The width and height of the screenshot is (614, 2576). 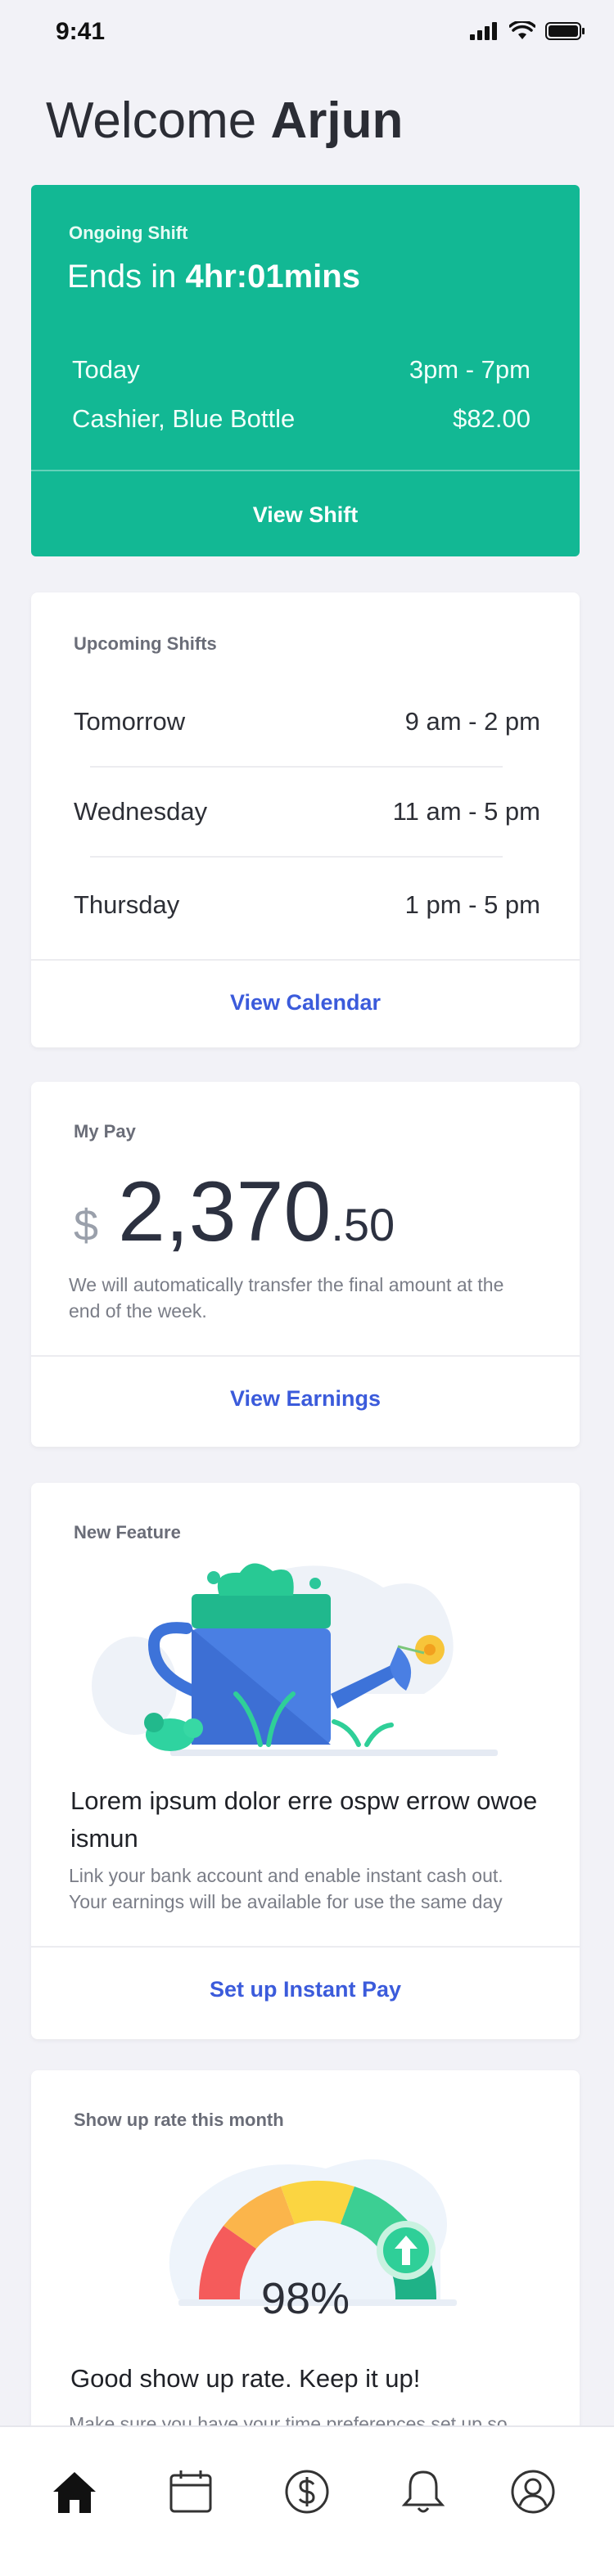 I want to click on bell-icon, so click(x=423, y=2491).